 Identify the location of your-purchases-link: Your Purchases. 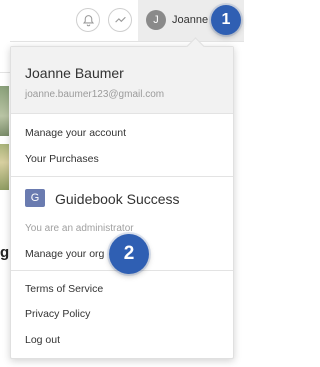
(62, 159).